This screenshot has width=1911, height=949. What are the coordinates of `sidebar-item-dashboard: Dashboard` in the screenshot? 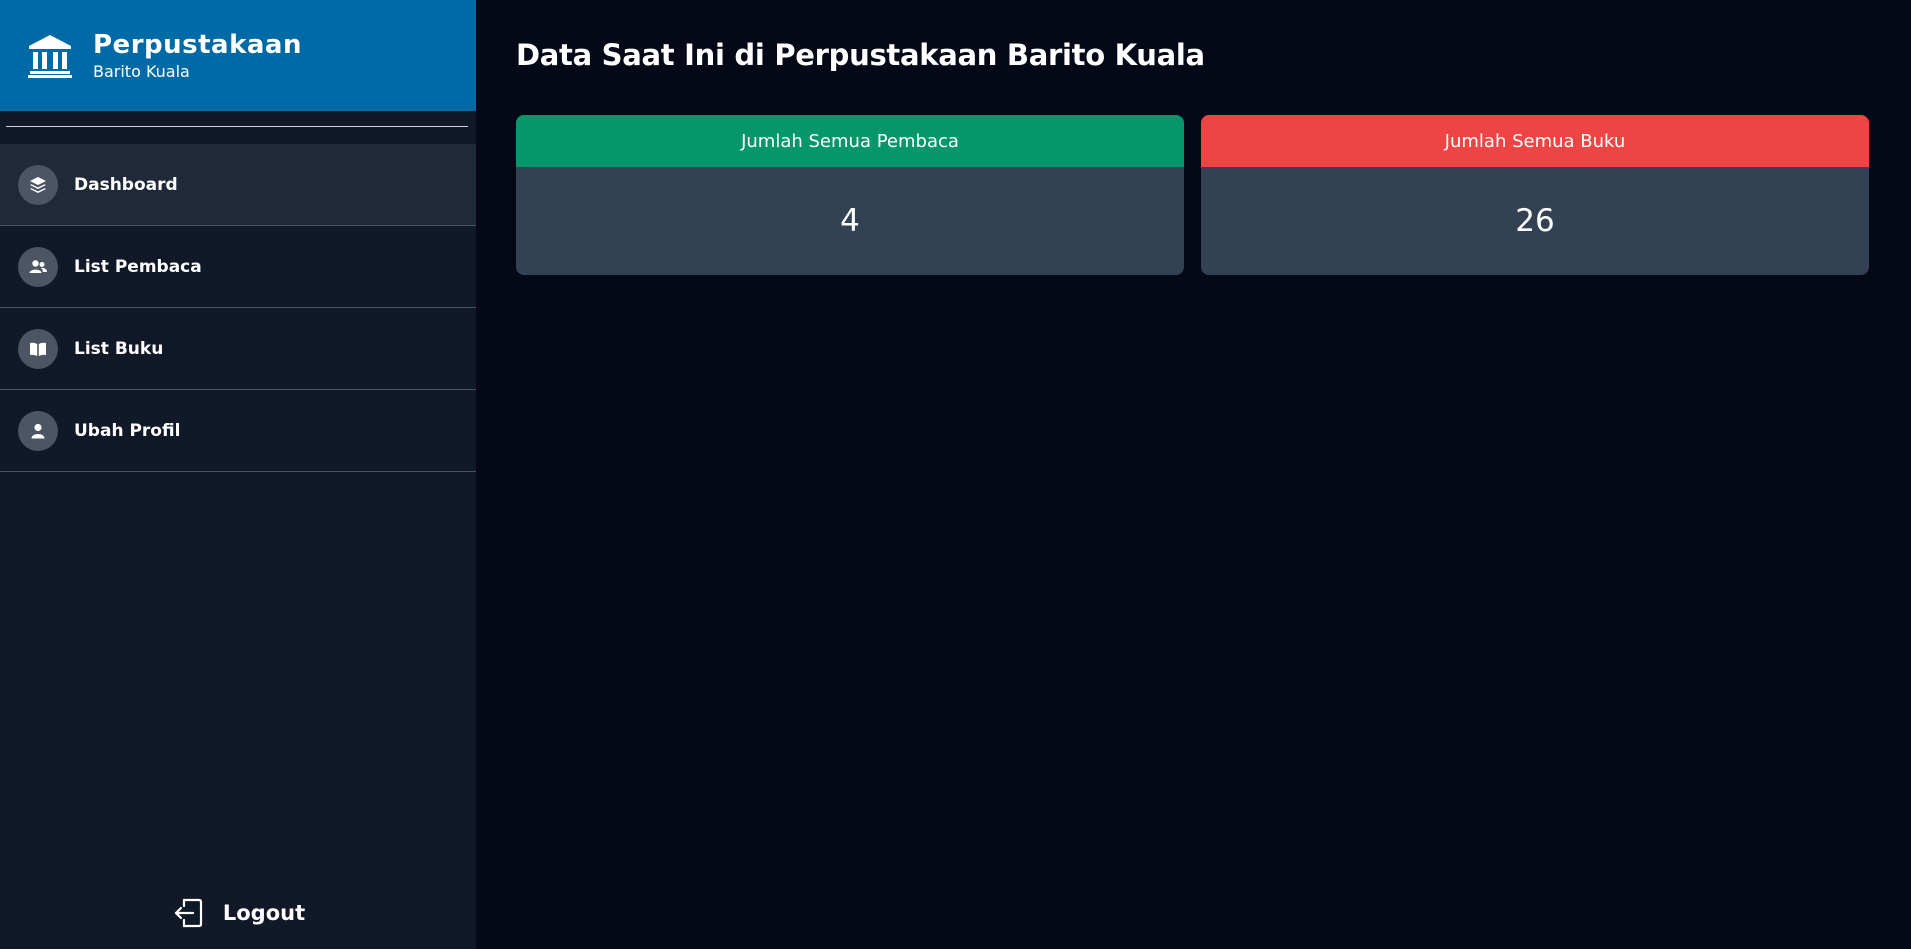 It's located at (238, 185).